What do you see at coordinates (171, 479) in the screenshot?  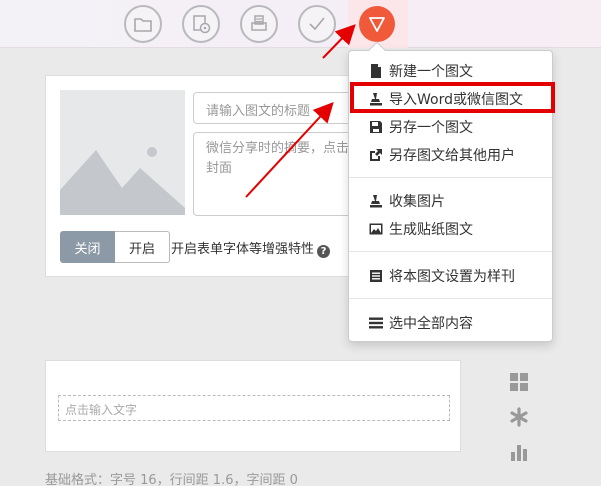 I see `base-format-info: 基础格式：字号 16，行间距 1.6，字间距 0` at bounding box center [171, 479].